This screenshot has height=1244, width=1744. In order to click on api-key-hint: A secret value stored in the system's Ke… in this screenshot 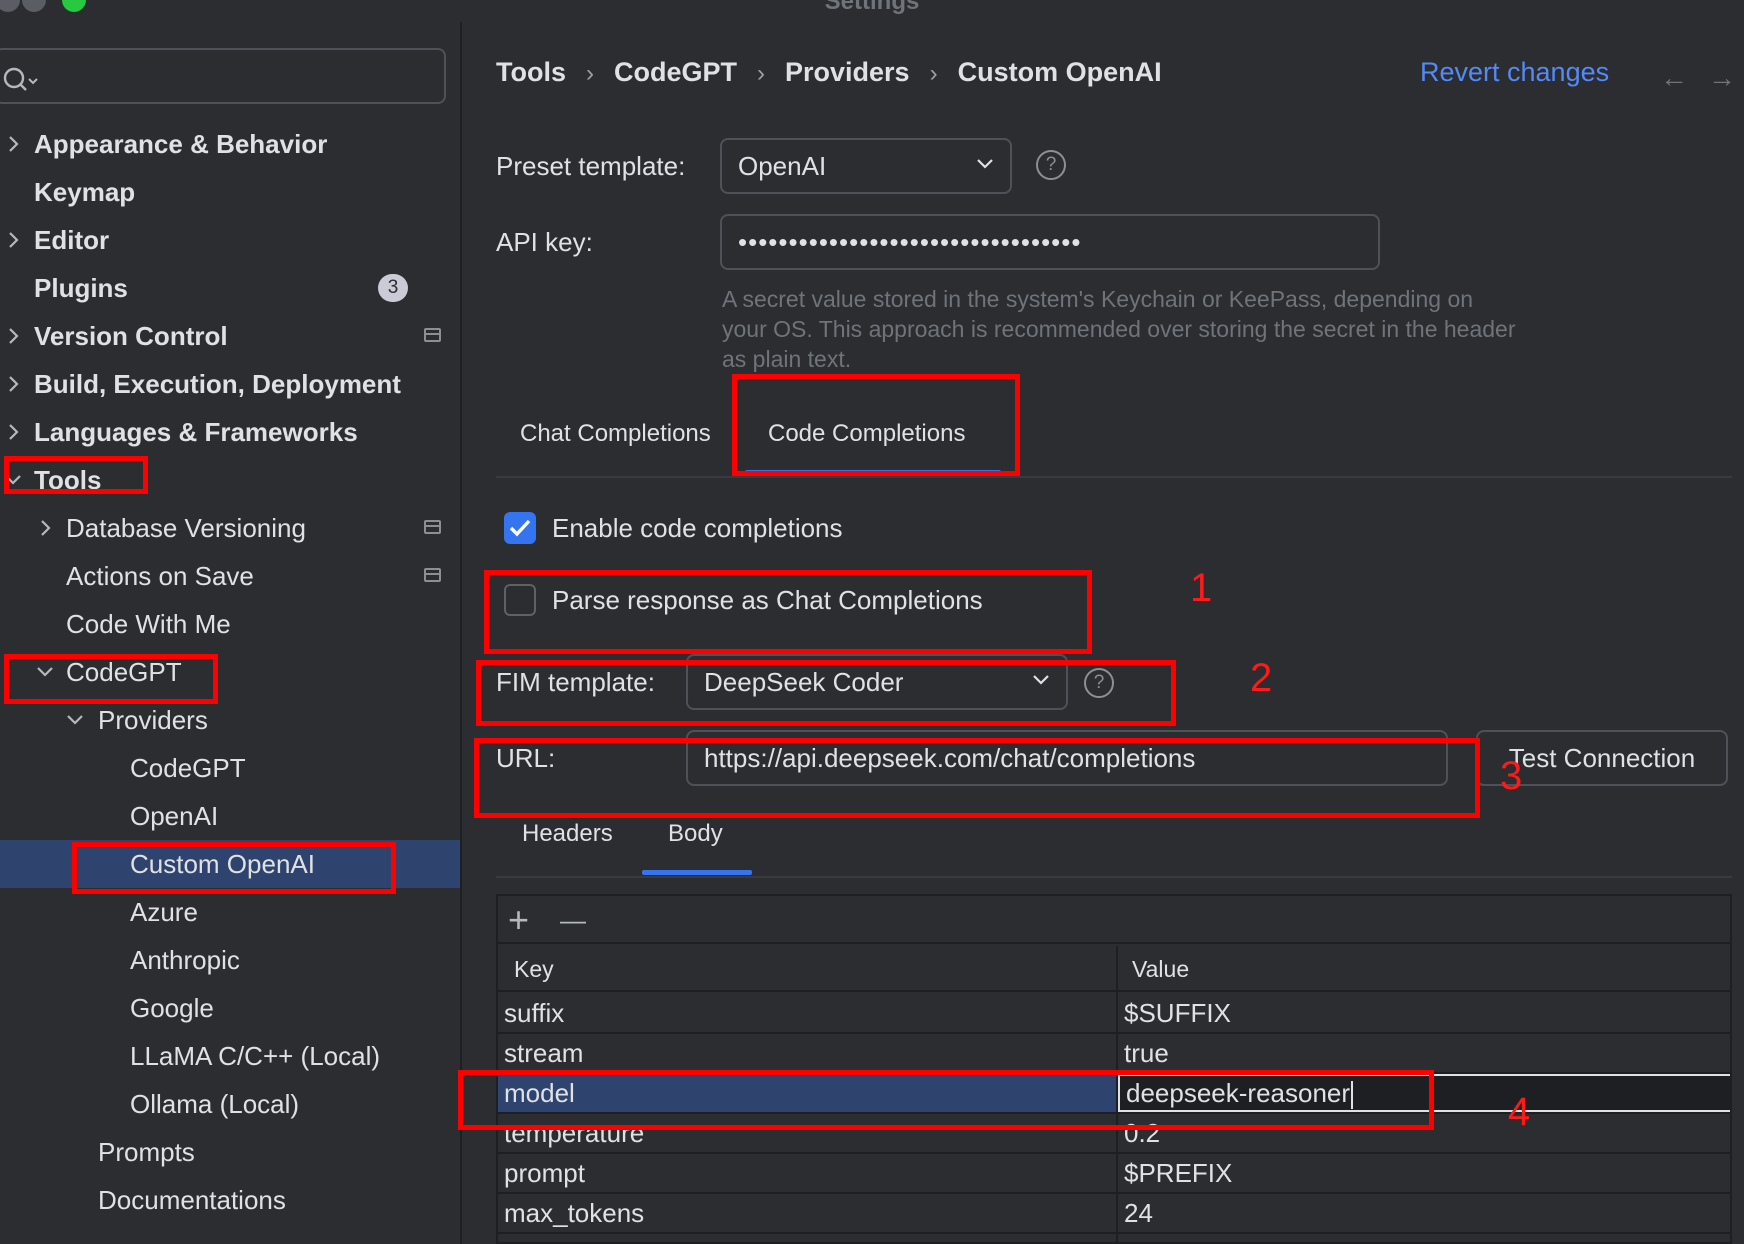, I will do `click(1119, 329)`.